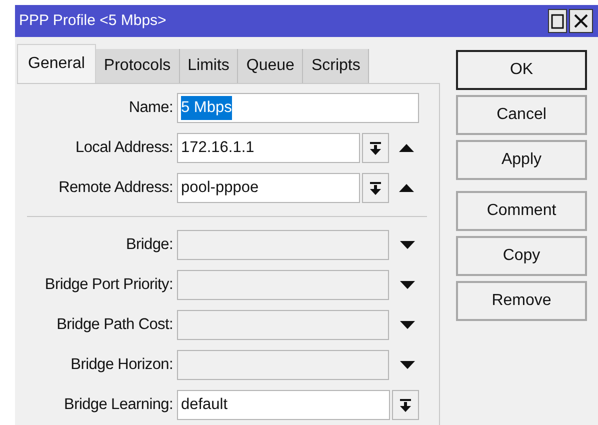 This screenshot has height=425, width=598. Describe the element at coordinates (122, 365) in the screenshot. I see `field-label: Bridge Horizon:` at that location.